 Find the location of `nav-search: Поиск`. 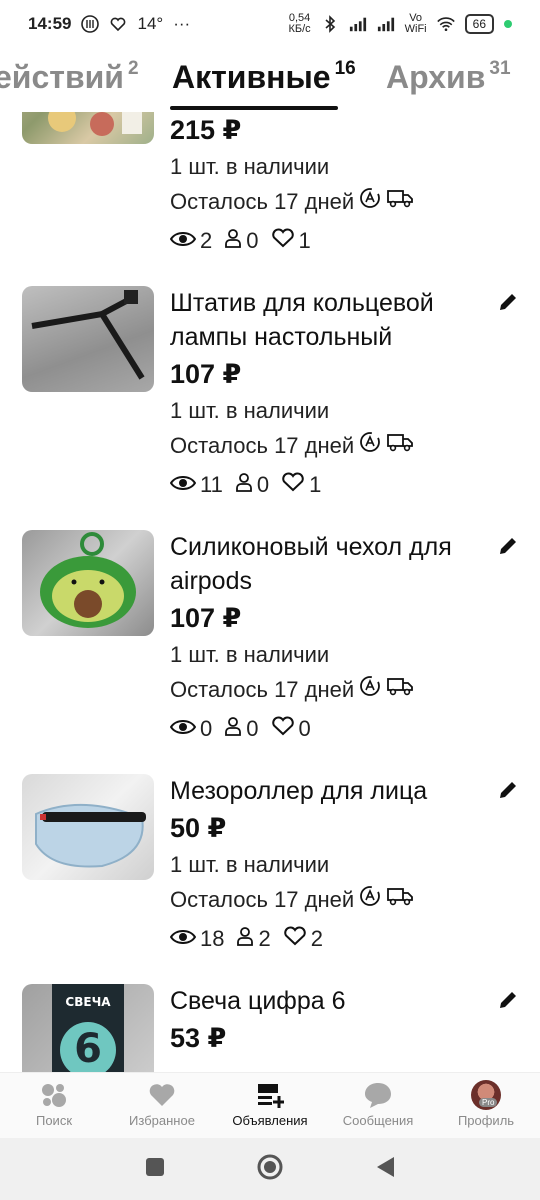

nav-search: Поиск is located at coordinates (54, 1105).